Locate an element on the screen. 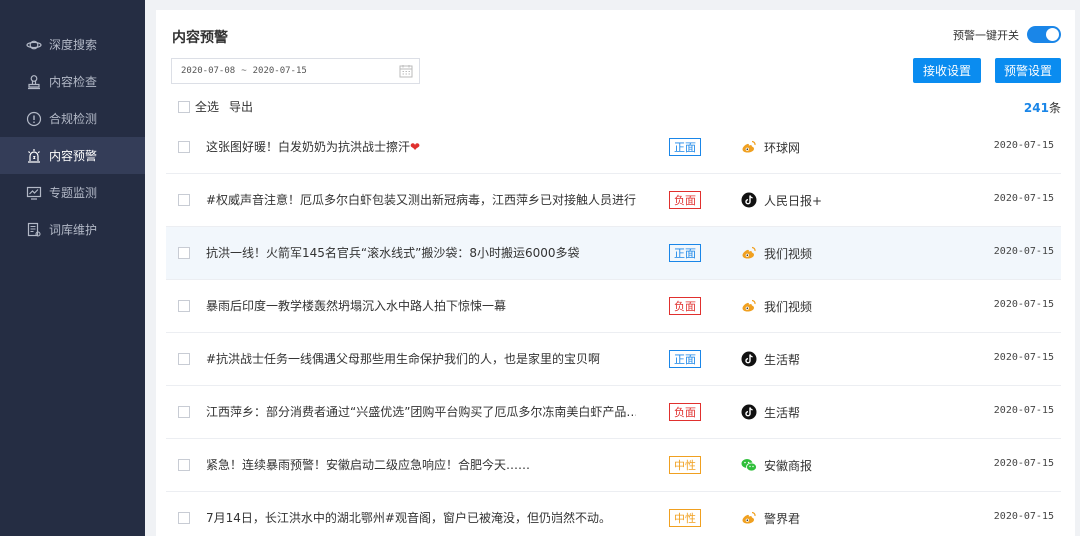 The width and height of the screenshot is (1080, 536). sidebar-item-label: 专题监测 is located at coordinates (73, 193).